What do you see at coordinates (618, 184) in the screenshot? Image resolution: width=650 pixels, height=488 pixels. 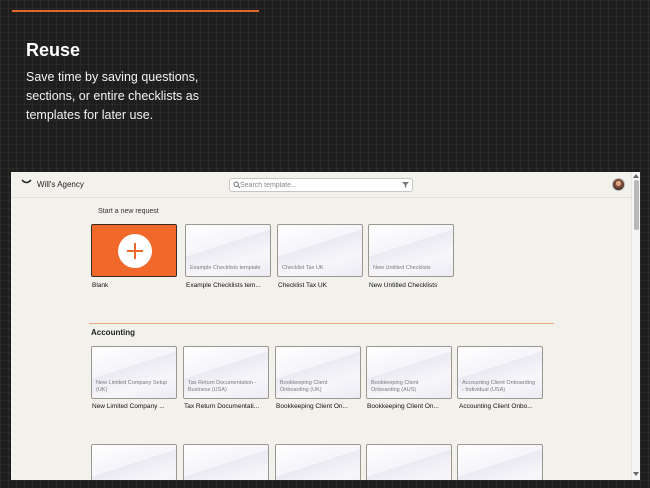 I see `avatar` at bounding box center [618, 184].